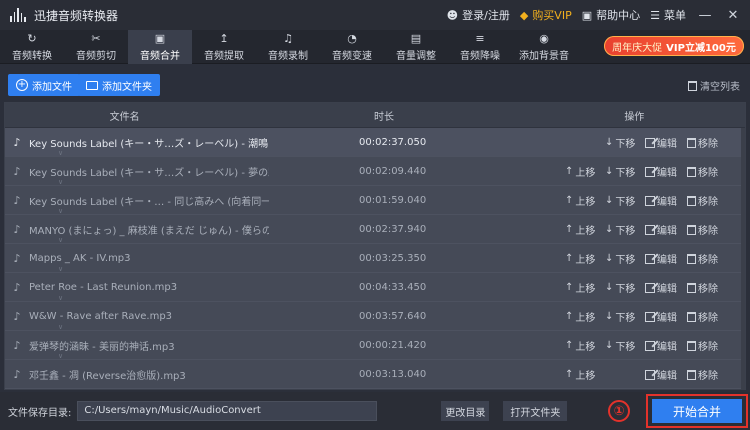 Image resolution: width=750 pixels, height=430 pixels. I want to click on header-filename: 文件名, so click(124, 117).